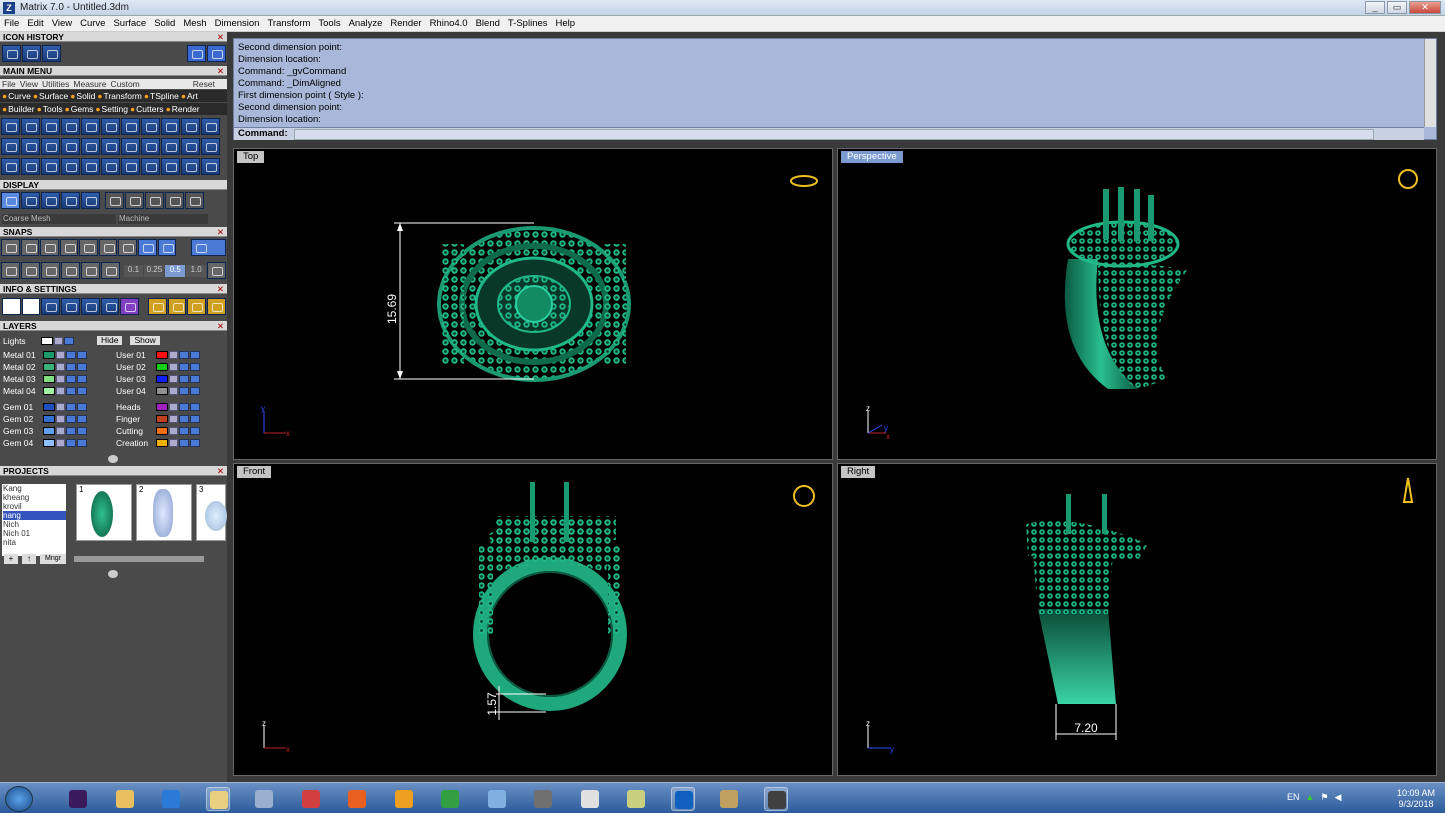  What do you see at coordinates (1430, 83) in the screenshot?
I see `history-scrollbar` at bounding box center [1430, 83].